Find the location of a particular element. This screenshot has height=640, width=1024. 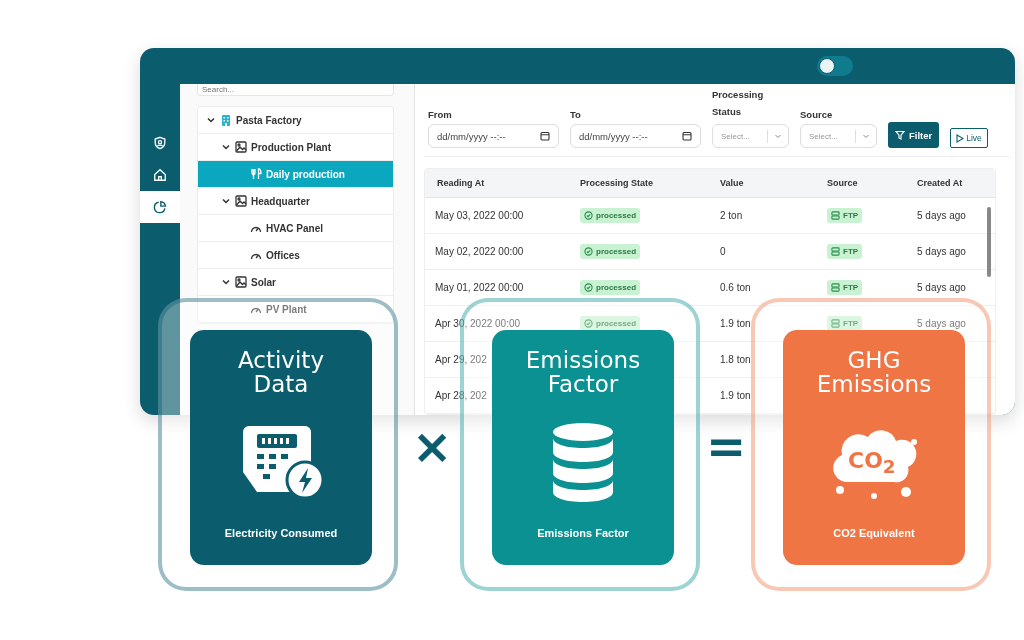

column-header: Reading At is located at coordinates (461, 183).